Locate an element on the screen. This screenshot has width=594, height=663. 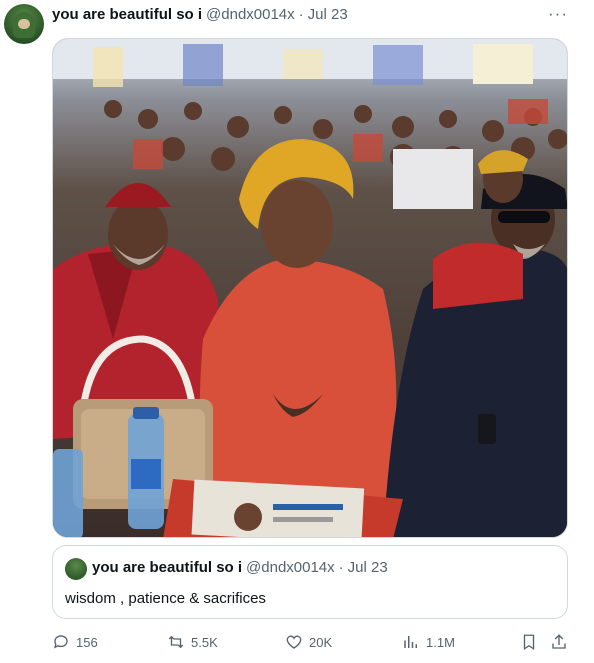
reply-count: 156 is located at coordinates (87, 642).